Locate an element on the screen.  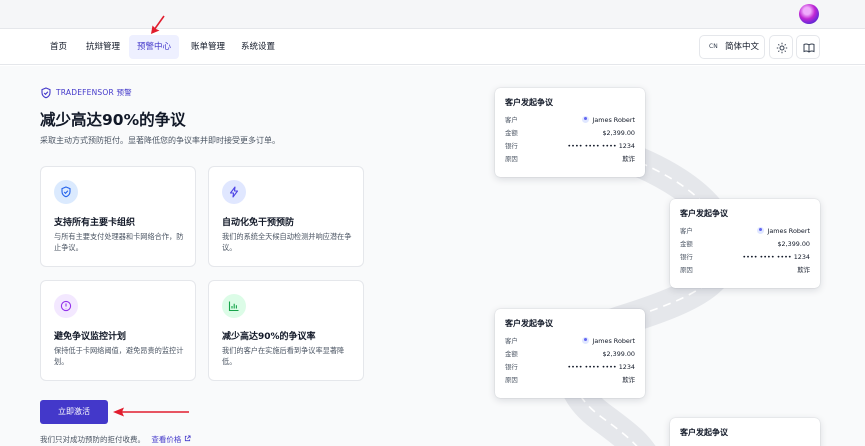
pricing-note-text: 我们只对成功预防的拒付收费。 is located at coordinates (92, 439).